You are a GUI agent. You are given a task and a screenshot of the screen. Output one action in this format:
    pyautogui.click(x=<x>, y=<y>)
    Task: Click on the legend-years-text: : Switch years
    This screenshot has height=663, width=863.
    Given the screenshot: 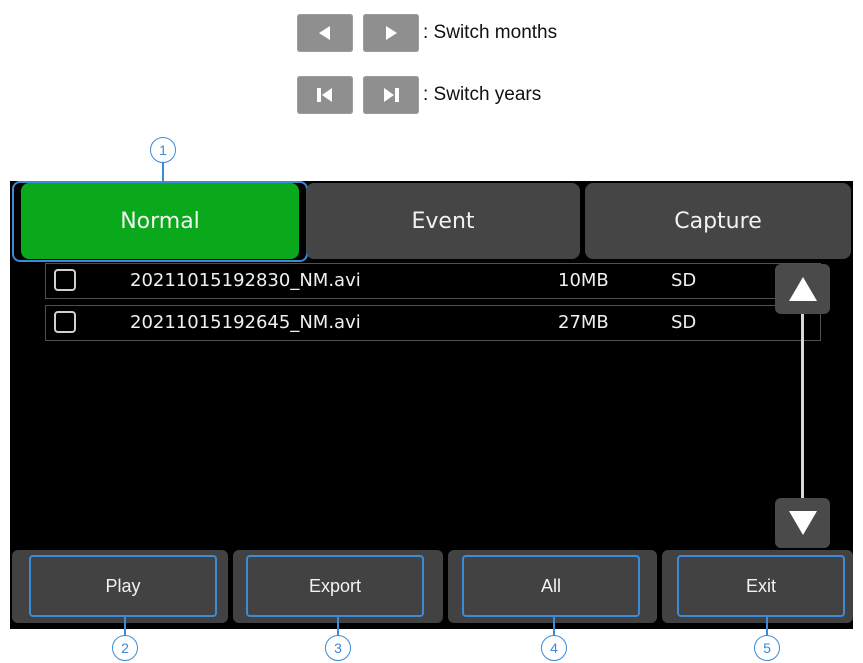 What is the action you would take?
    pyautogui.click(x=482, y=94)
    